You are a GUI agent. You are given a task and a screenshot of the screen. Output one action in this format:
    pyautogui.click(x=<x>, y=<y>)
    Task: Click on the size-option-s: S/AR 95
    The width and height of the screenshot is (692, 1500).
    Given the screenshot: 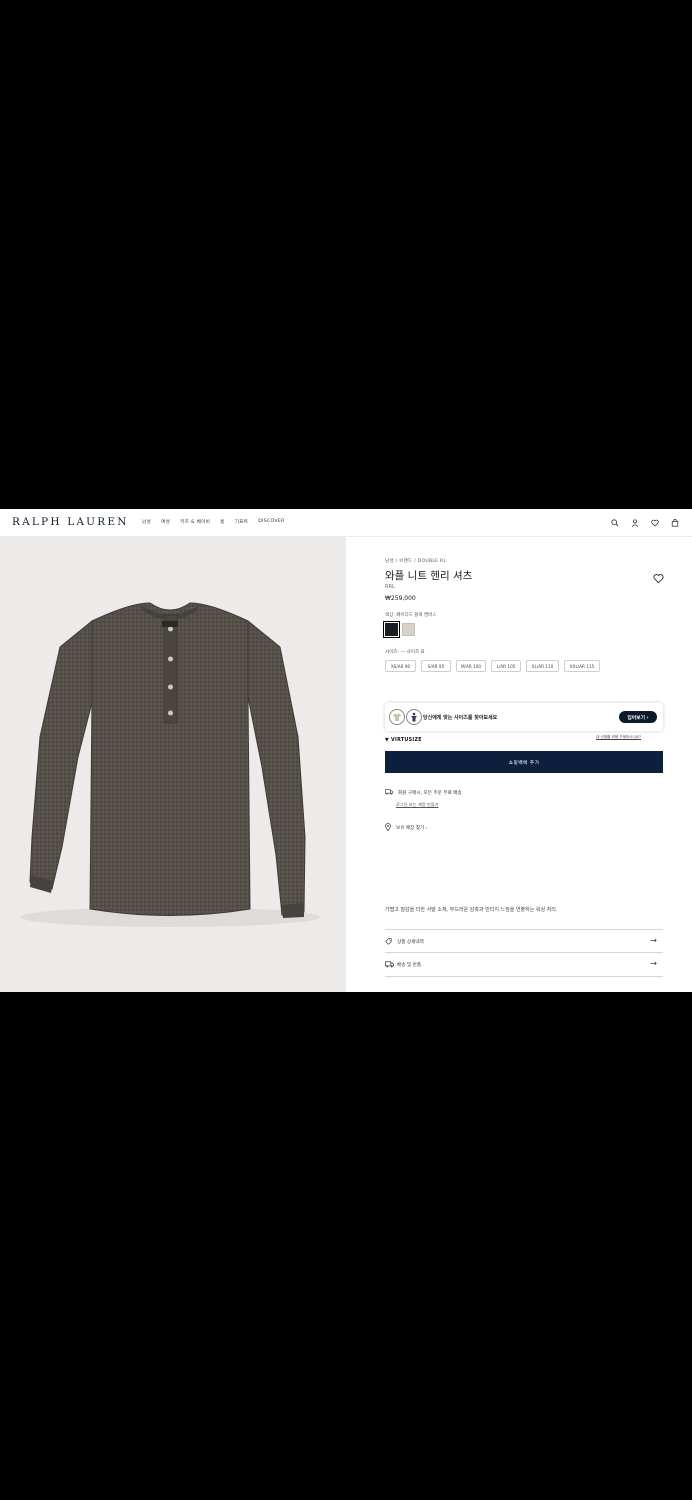 What is the action you would take?
    pyautogui.click(x=436, y=666)
    